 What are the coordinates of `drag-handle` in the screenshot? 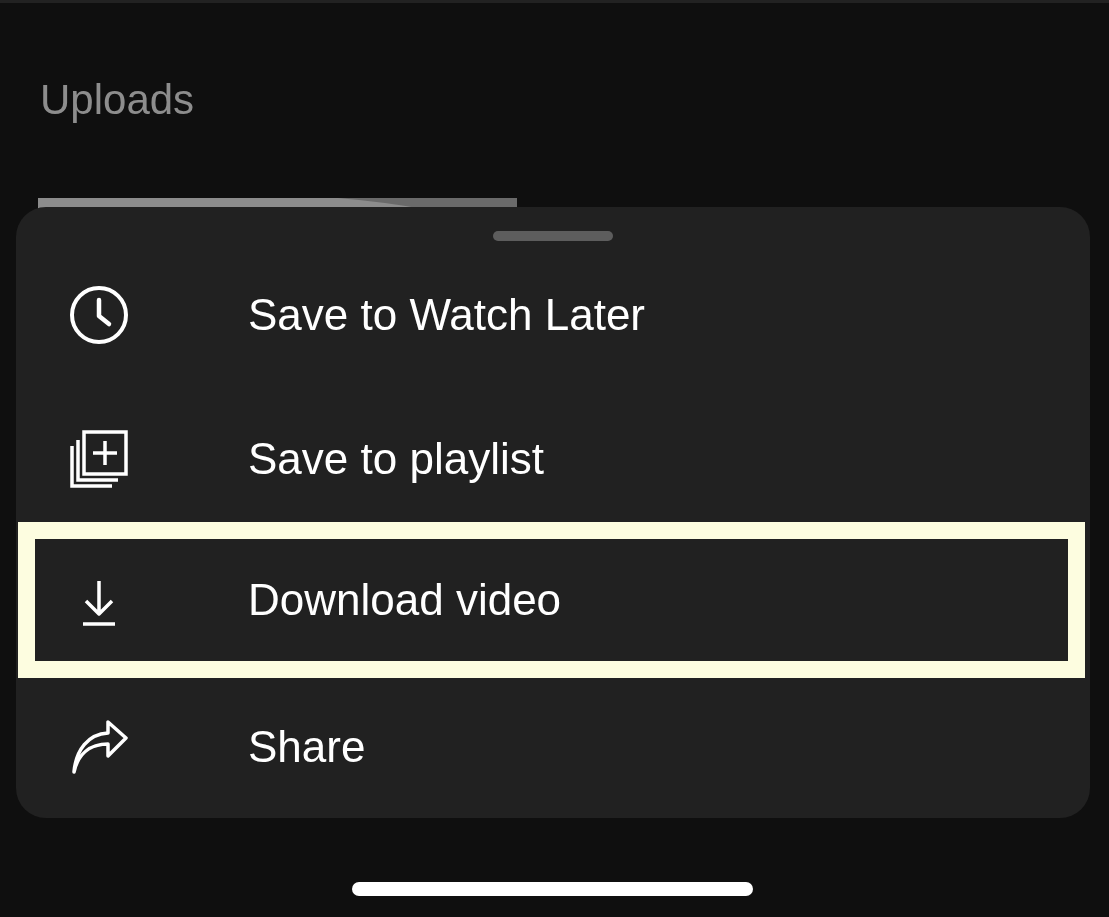 It's located at (553, 236).